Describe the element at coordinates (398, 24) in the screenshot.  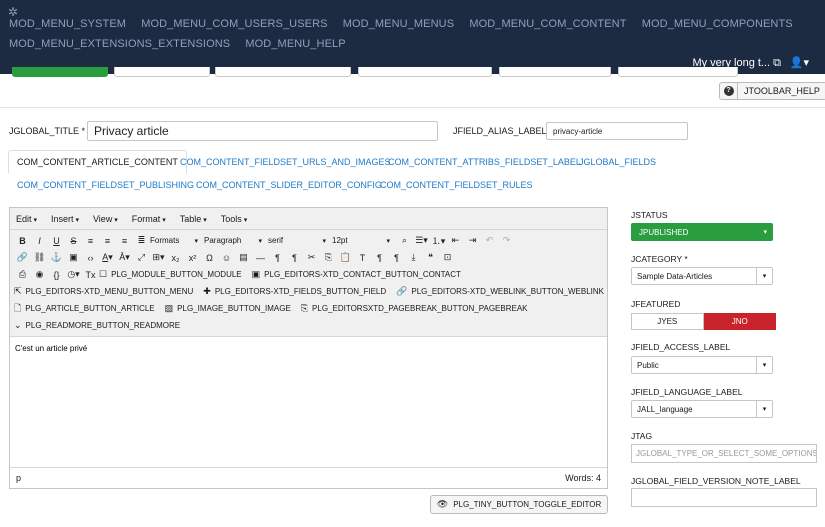
I see `menu-item-menus: MOD_MENU_MENUS` at that location.